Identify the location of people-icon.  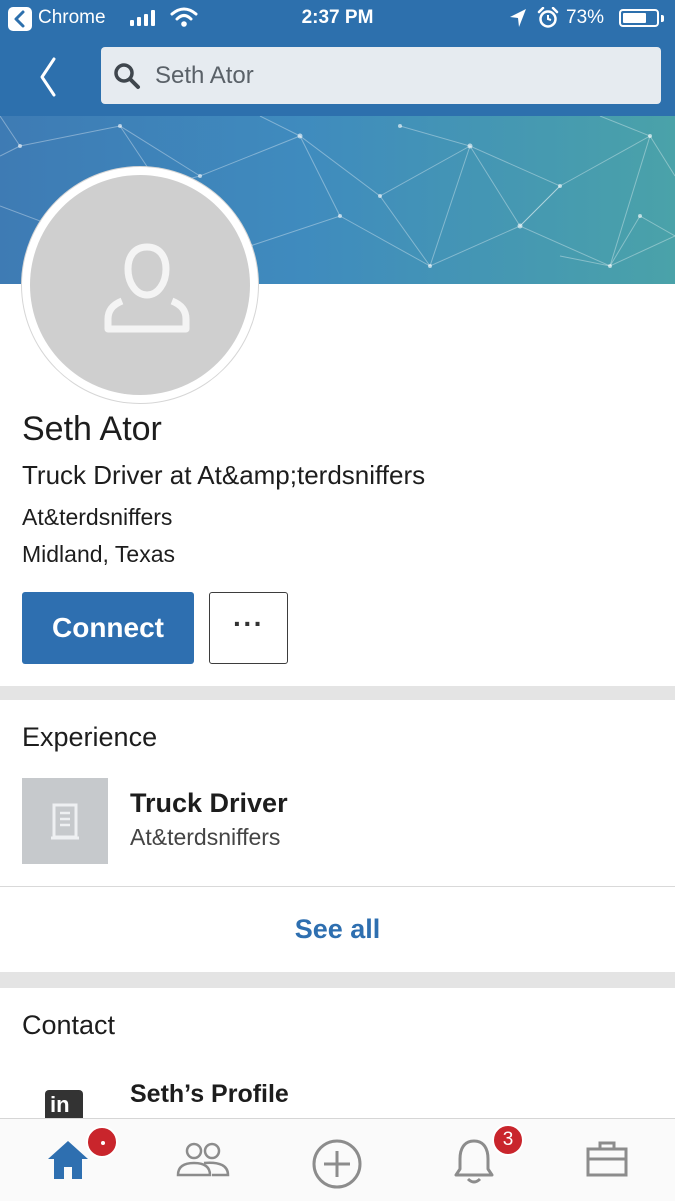
(204, 1162).